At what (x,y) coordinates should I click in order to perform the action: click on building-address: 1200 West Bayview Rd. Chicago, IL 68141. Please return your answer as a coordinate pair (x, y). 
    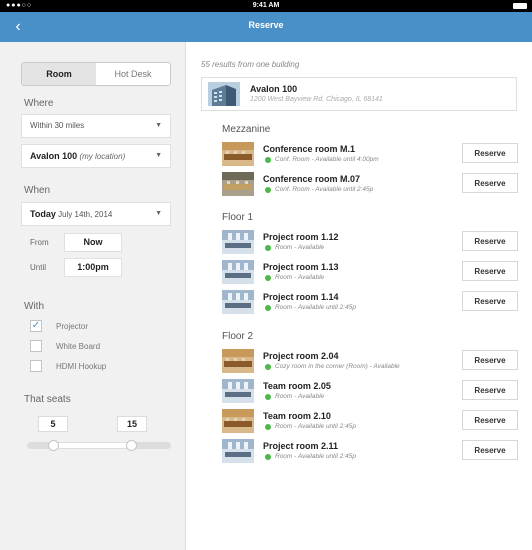
    Looking at the image, I should click on (316, 99).